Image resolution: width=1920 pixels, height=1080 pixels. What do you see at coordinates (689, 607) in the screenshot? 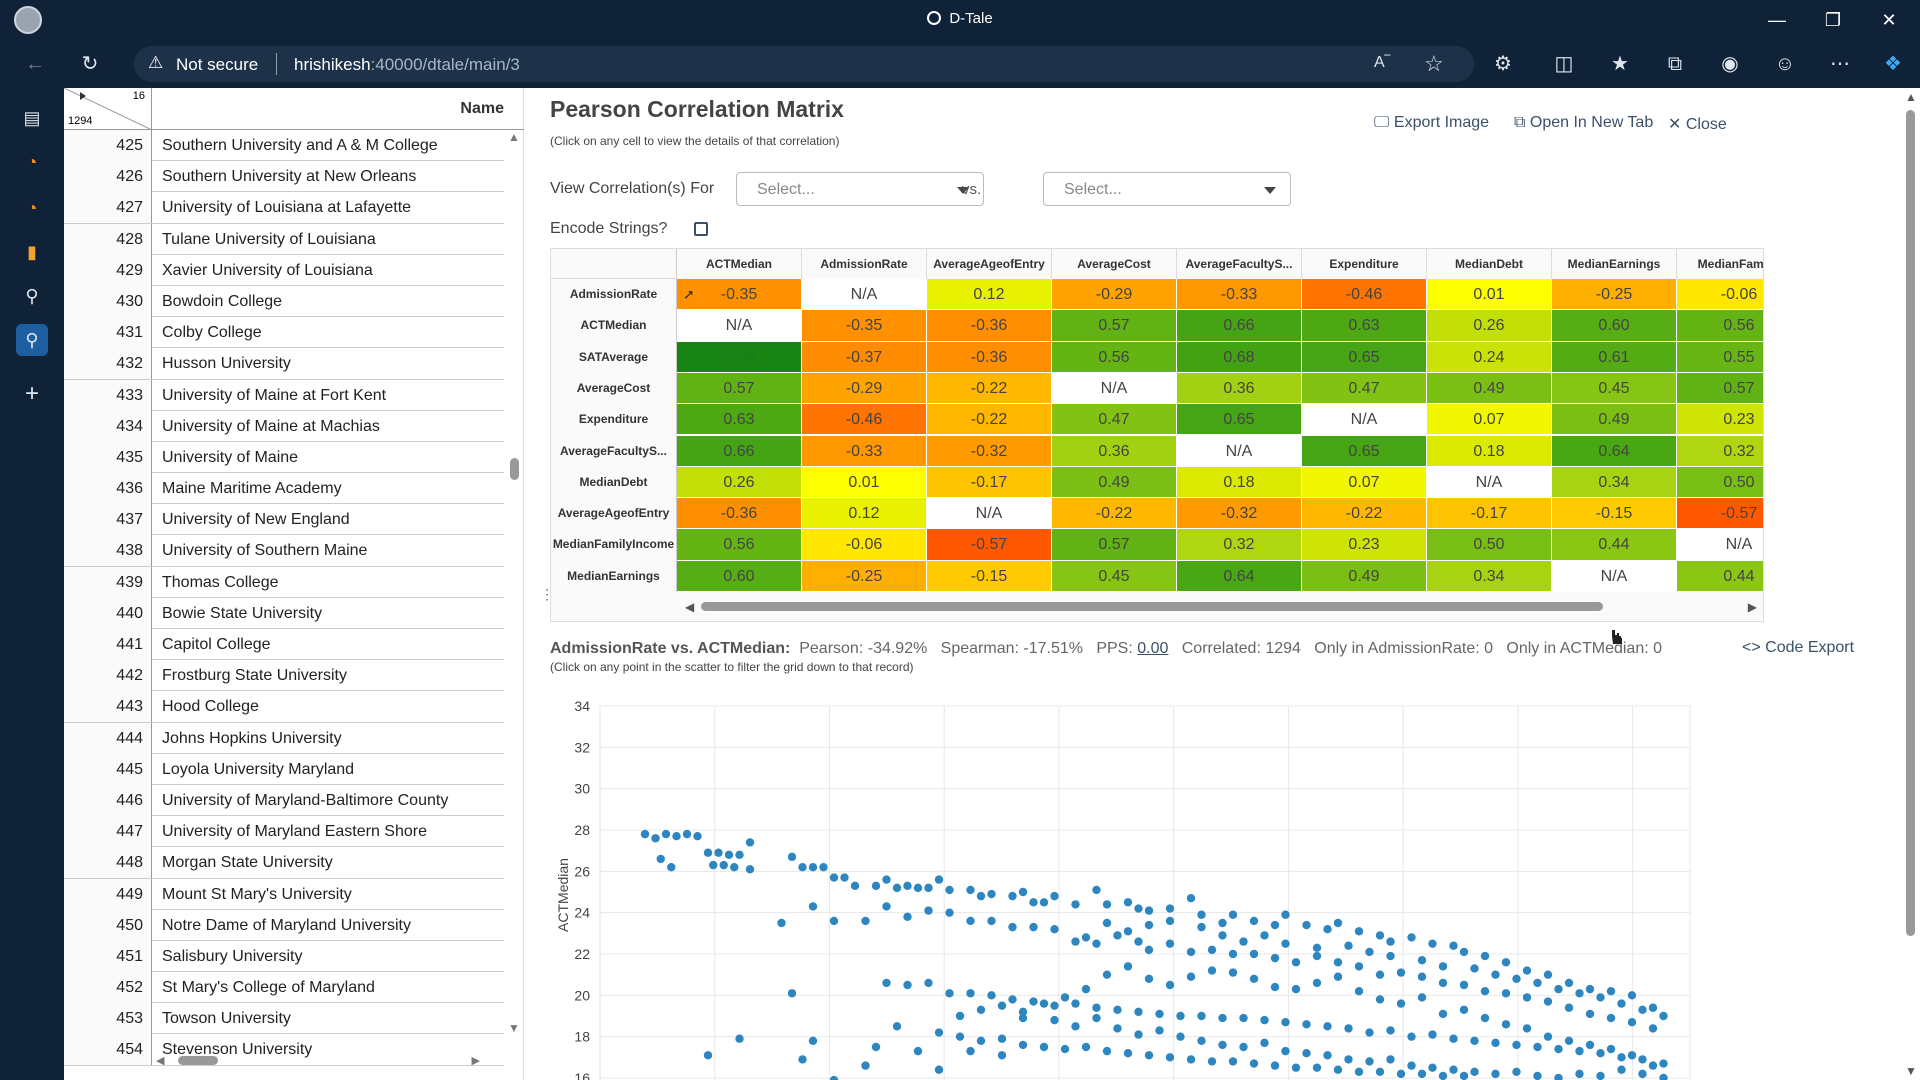
I see `scroll-left-icon: ◀` at bounding box center [689, 607].